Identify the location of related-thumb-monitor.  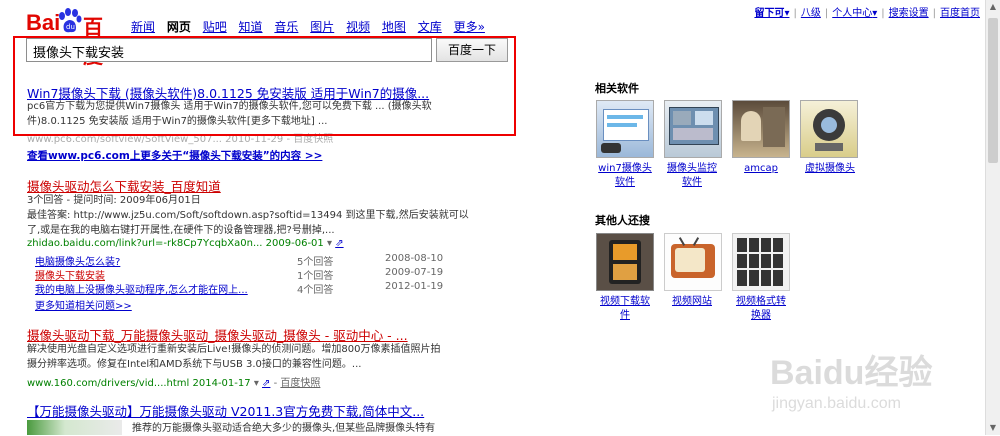
(693, 129).